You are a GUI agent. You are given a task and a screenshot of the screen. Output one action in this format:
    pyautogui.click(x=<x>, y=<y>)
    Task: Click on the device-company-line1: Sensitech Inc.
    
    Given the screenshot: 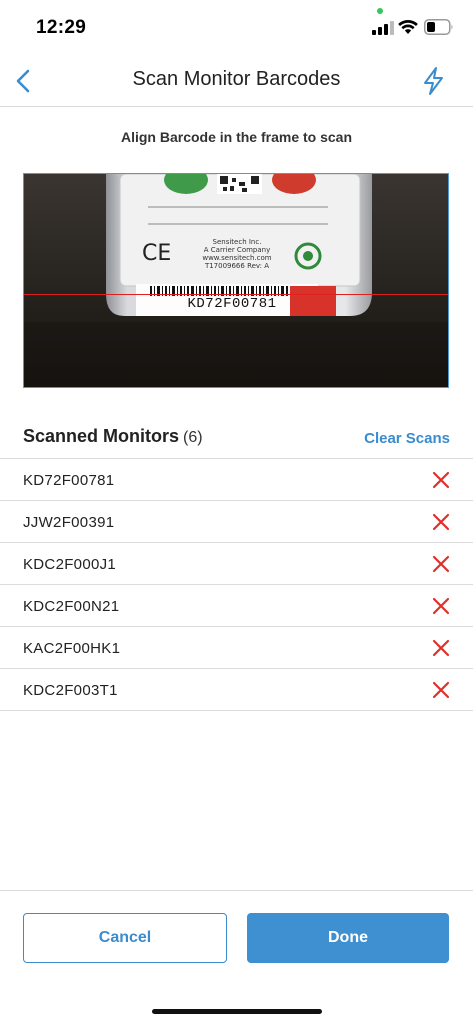 What is the action you would take?
    pyautogui.click(x=237, y=242)
    